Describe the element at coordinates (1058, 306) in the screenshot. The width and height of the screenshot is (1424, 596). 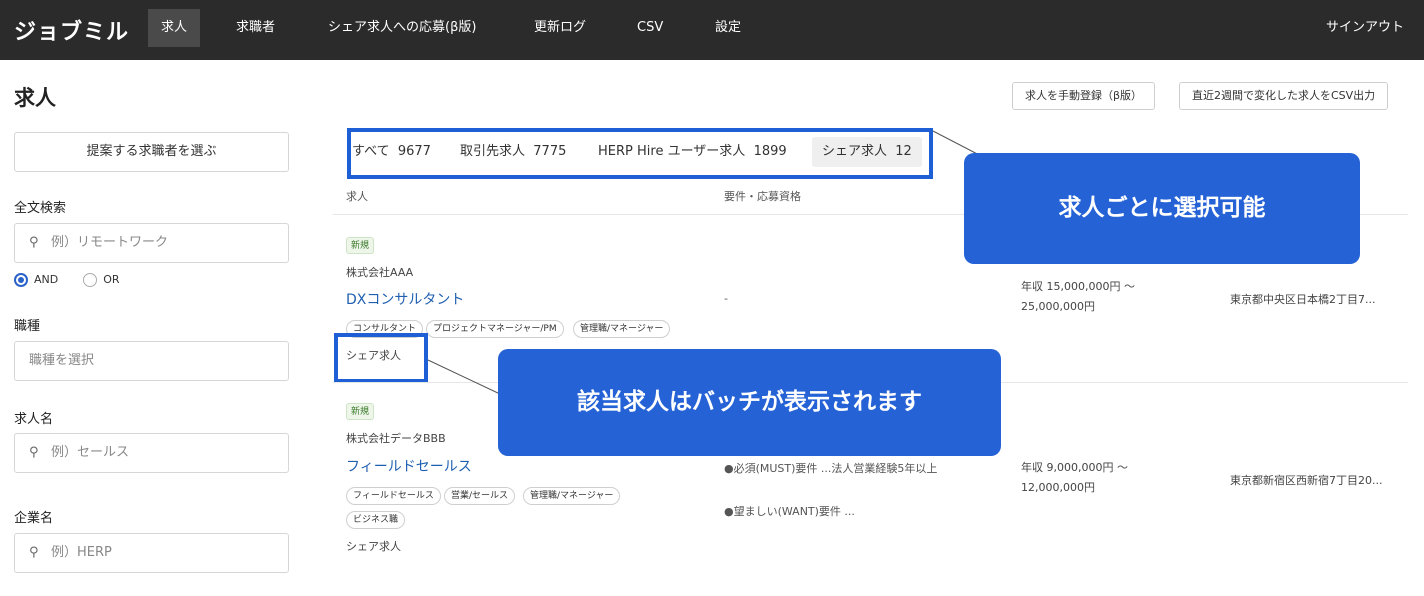
I see `salary-line: 25,000,000円` at that location.